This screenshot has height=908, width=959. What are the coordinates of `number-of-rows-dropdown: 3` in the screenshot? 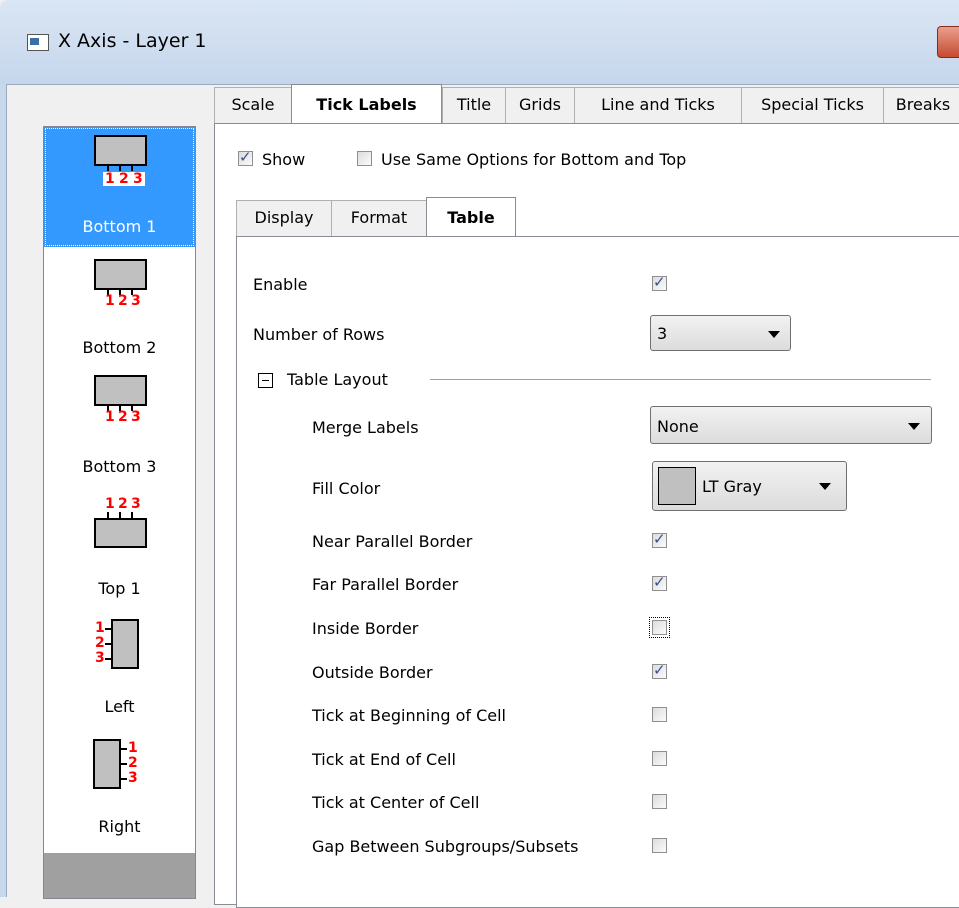 It's located at (720, 333).